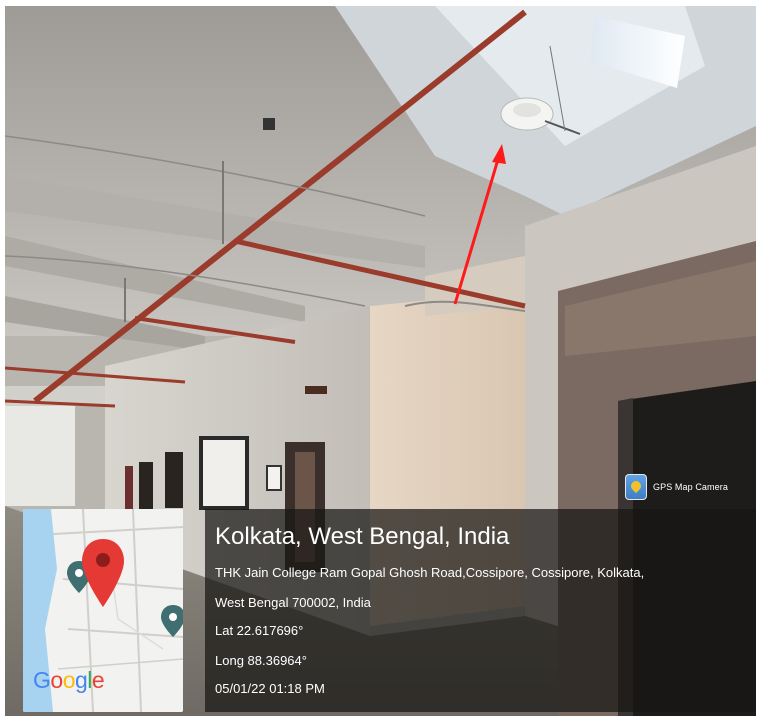 Image resolution: width=761 pixels, height=722 pixels. Describe the element at coordinates (42, 680) in the screenshot. I see `google-logo-letter: G` at that location.